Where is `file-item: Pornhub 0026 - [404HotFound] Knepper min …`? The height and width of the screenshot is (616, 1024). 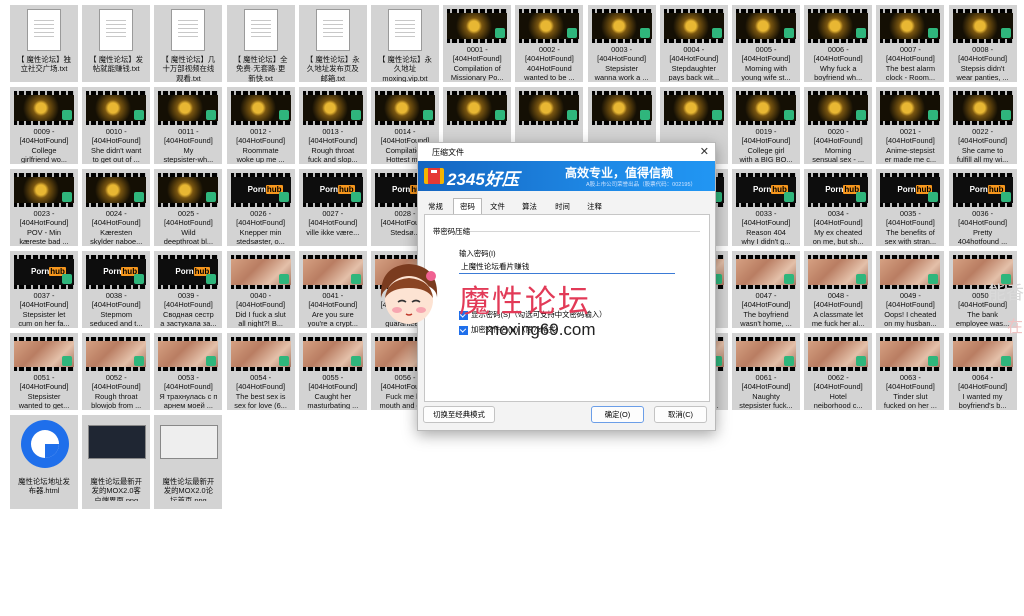
file-item: Pornhub 0026 - [404HotFound] Knepper min … is located at coordinates (260, 207).